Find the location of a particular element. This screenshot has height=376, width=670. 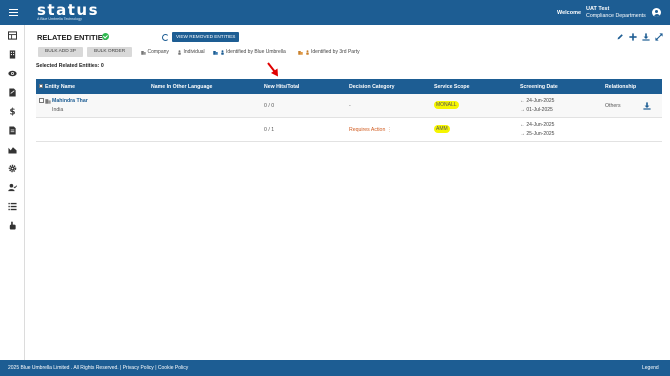

hamburger-menu-icon is located at coordinates (13, 13).